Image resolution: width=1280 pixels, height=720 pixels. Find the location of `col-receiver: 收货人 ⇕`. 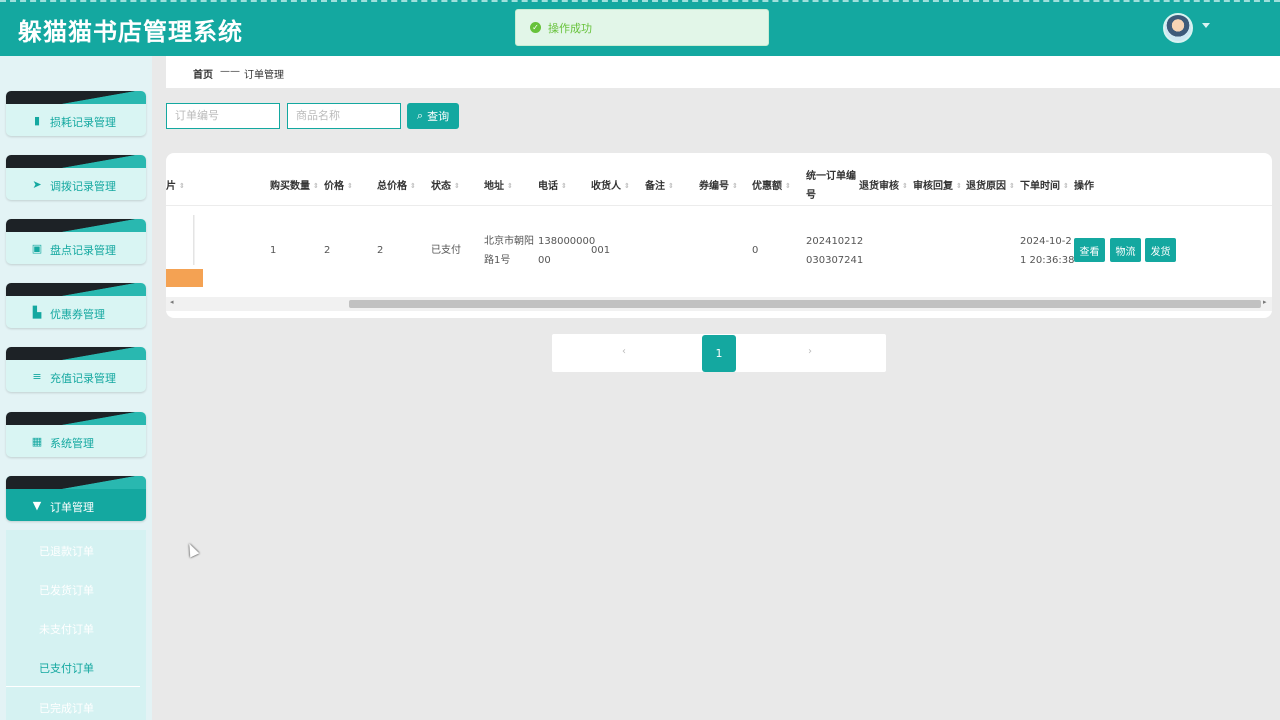

col-receiver: 收货人 ⇕ is located at coordinates (610, 184).